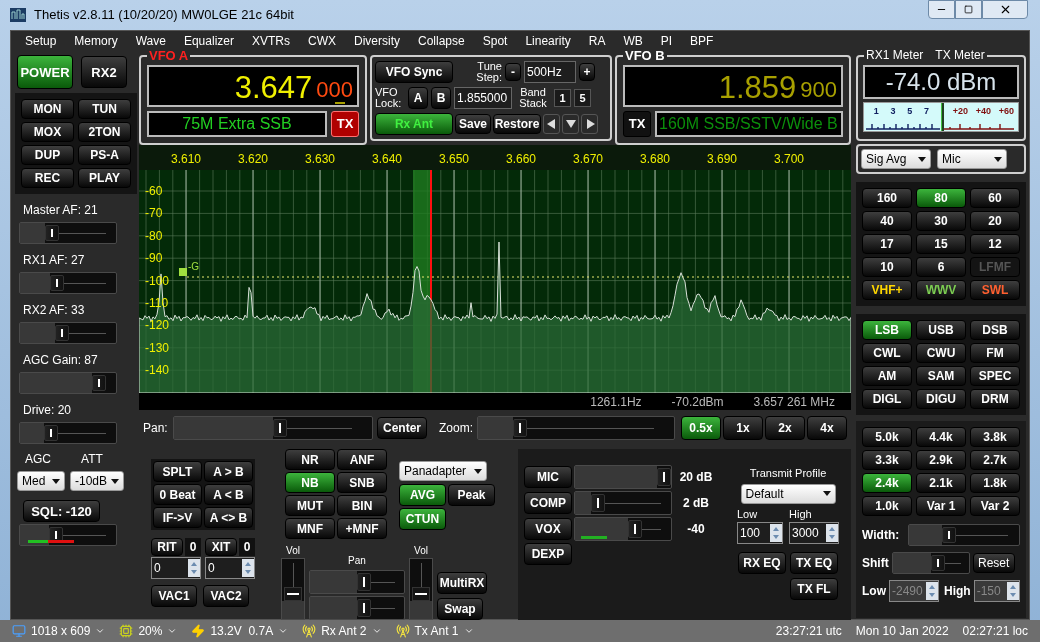 This screenshot has width=1040, height=642. I want to click on band-button: 12, so click(995, 244).